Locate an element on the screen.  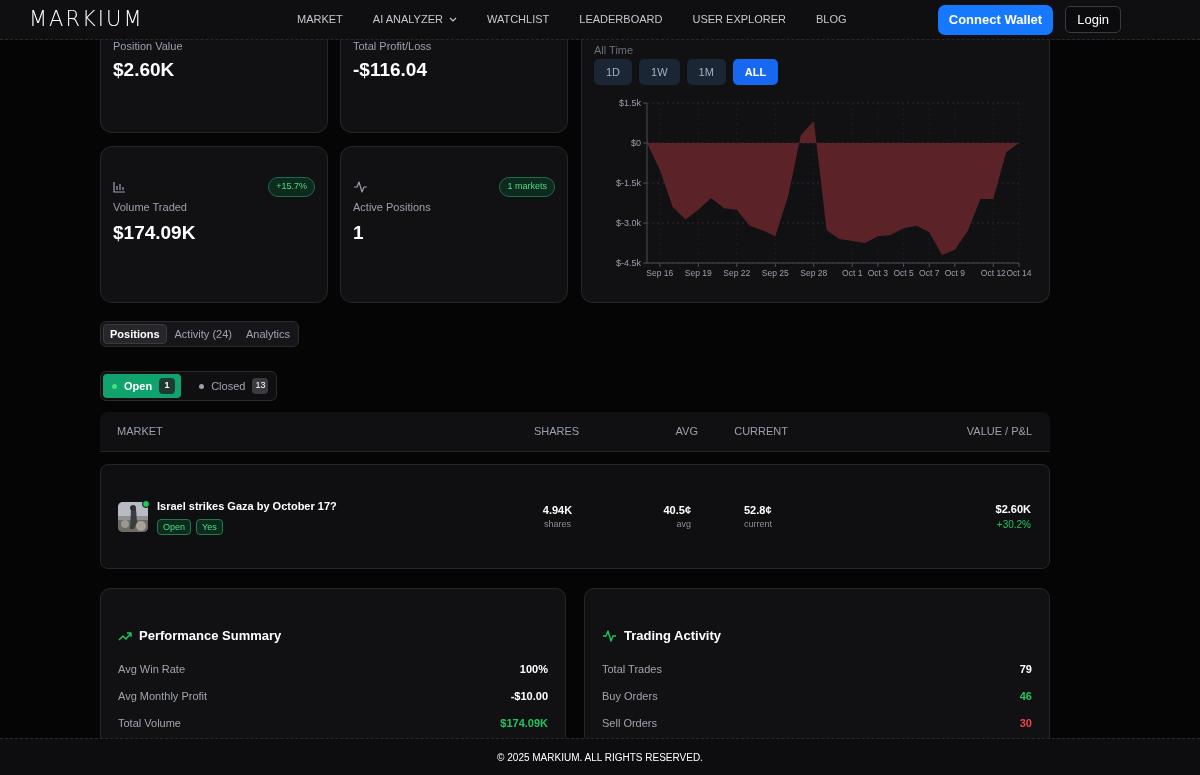
copyright-text: © 2025 MARKIUM. ALL RIGHTS RESERVED. is located at coordinates (600, 757).